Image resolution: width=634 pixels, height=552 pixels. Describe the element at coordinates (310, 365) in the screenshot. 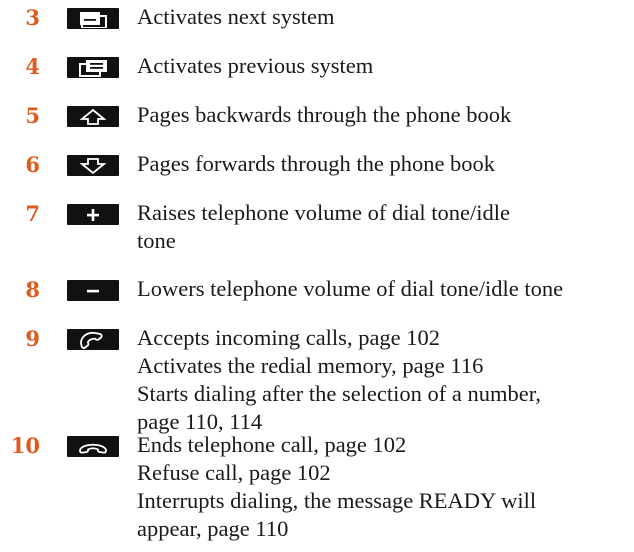

I see `description-line: Activates the redial memory, page 116` at that location.